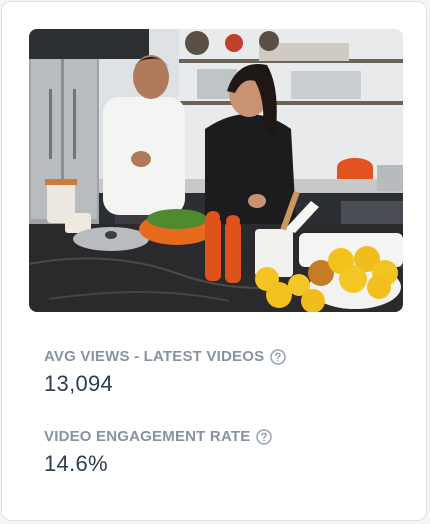  I want to click on avg-views-value: 13,094, so click(79, 383).